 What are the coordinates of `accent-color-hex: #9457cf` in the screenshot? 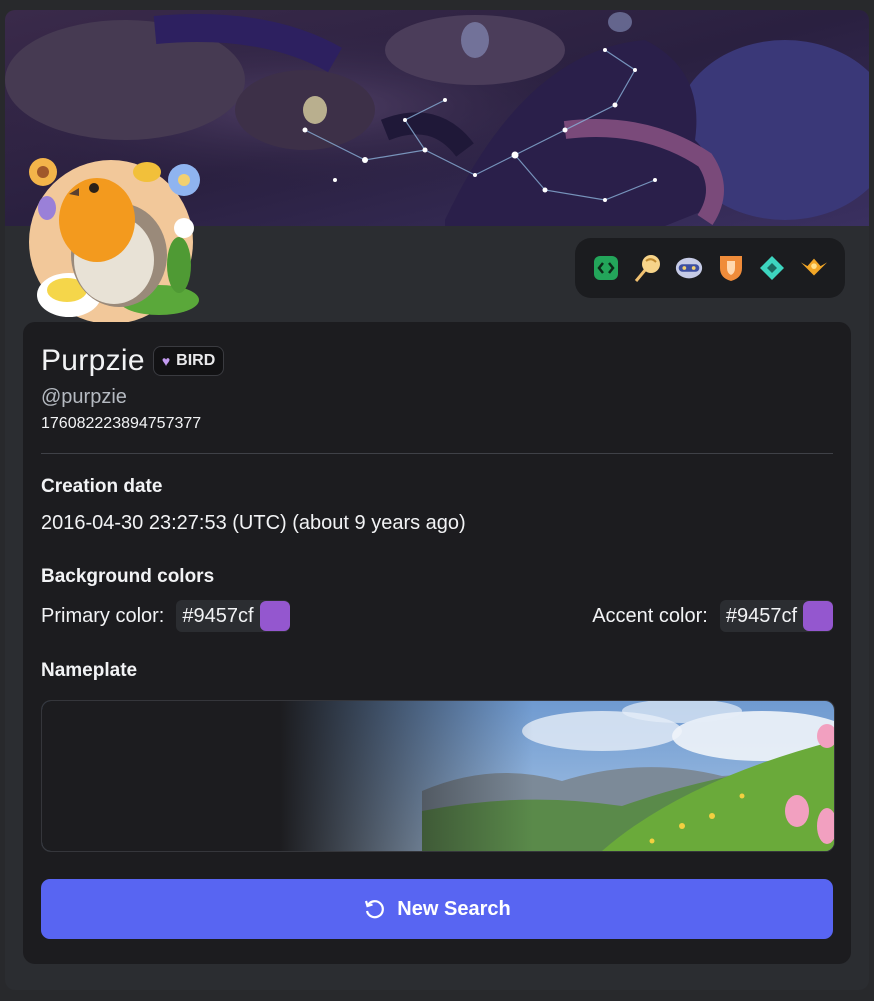 It's located at (761, 615).